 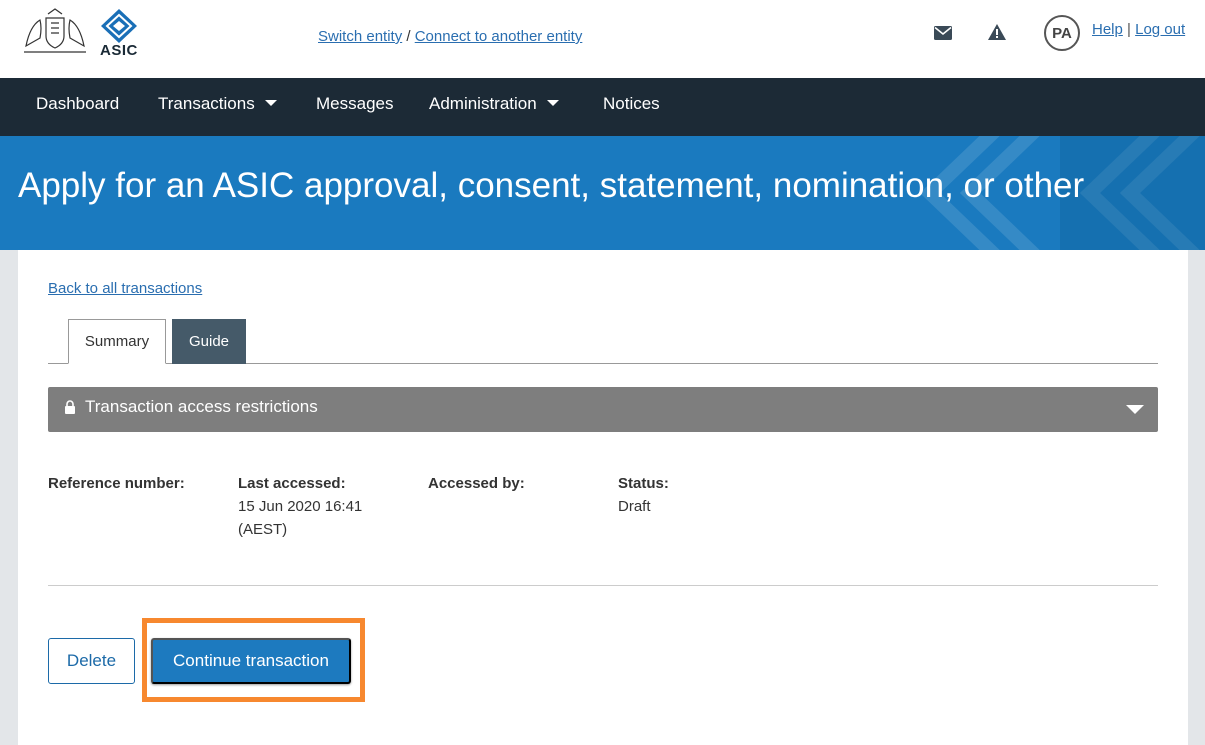 I want to click on last-accessed-label: Last accessed:, so click(x=292, y=483).